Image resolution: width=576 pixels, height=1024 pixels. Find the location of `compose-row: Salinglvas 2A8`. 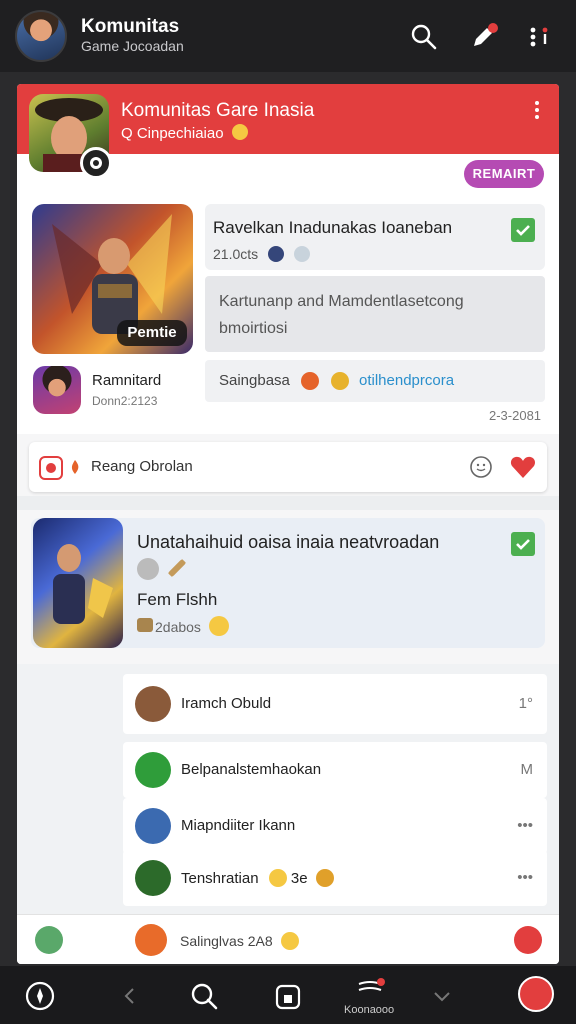

compose-row: Salinglvas 2A8 is located at coordinates (288, 939).